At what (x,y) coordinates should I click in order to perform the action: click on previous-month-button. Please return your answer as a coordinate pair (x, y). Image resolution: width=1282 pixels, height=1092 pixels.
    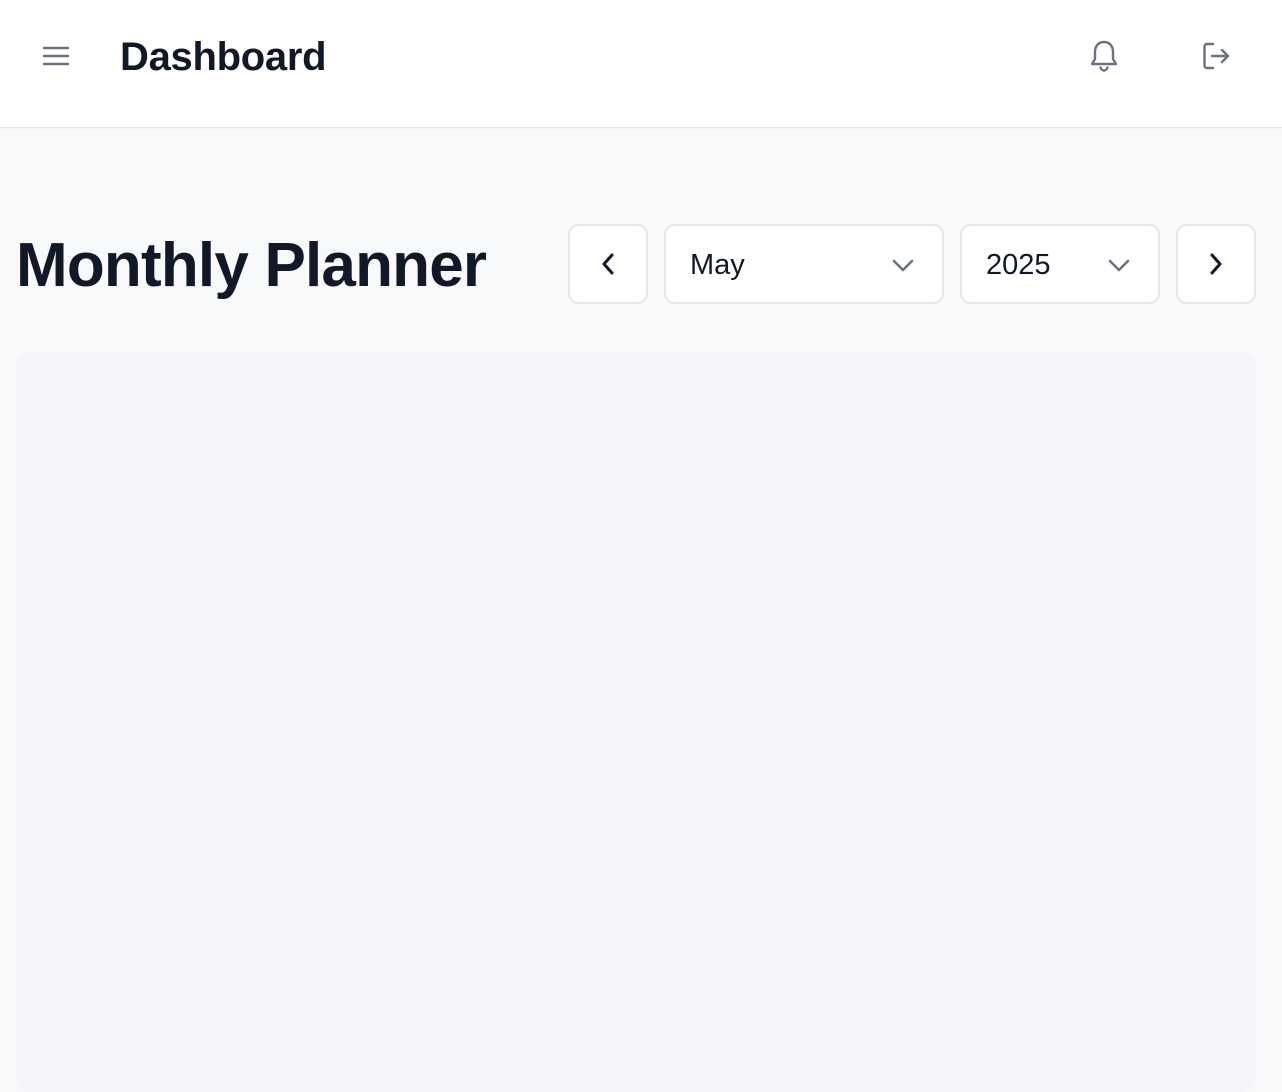
    Looking at the image, I should click on (608, 264).